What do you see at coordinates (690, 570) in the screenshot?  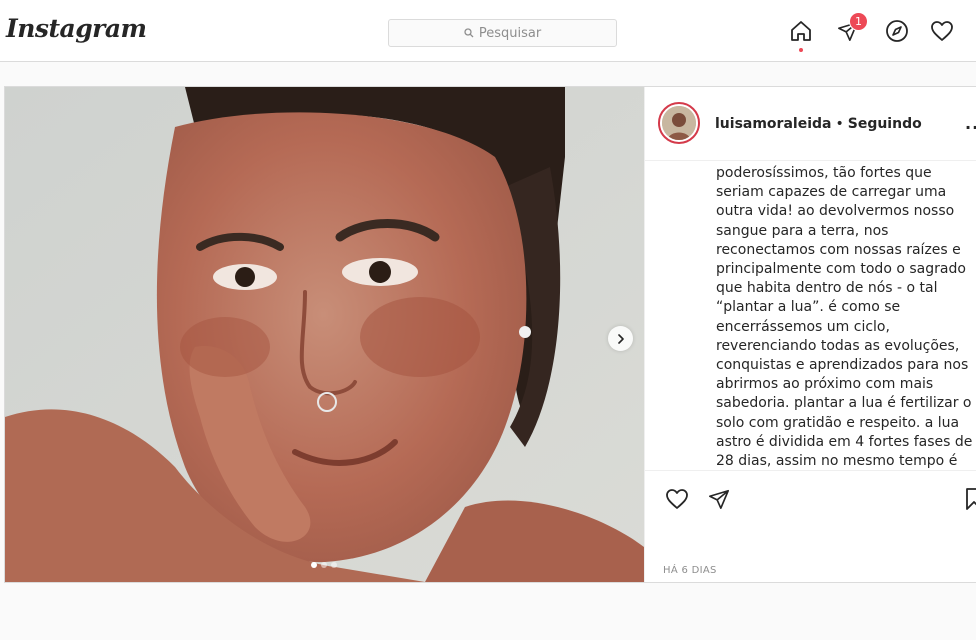 I see `post-timestamp: HÁ 6 DIAS` at bounding box center [690, 570].